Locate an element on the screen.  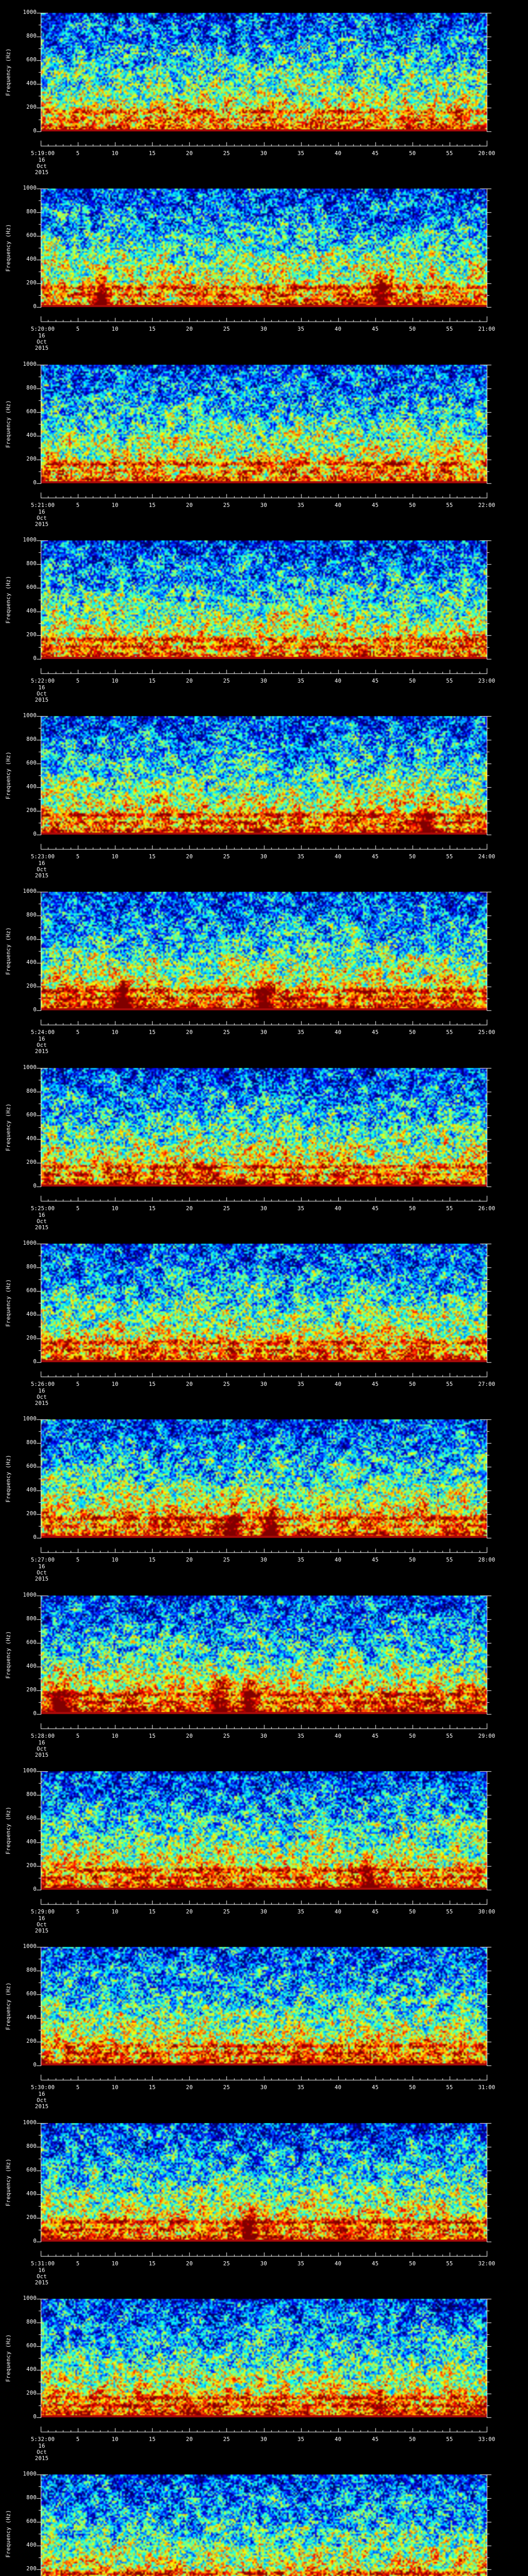
x-tick-label: 20 is located at coordinates (189, 1560).